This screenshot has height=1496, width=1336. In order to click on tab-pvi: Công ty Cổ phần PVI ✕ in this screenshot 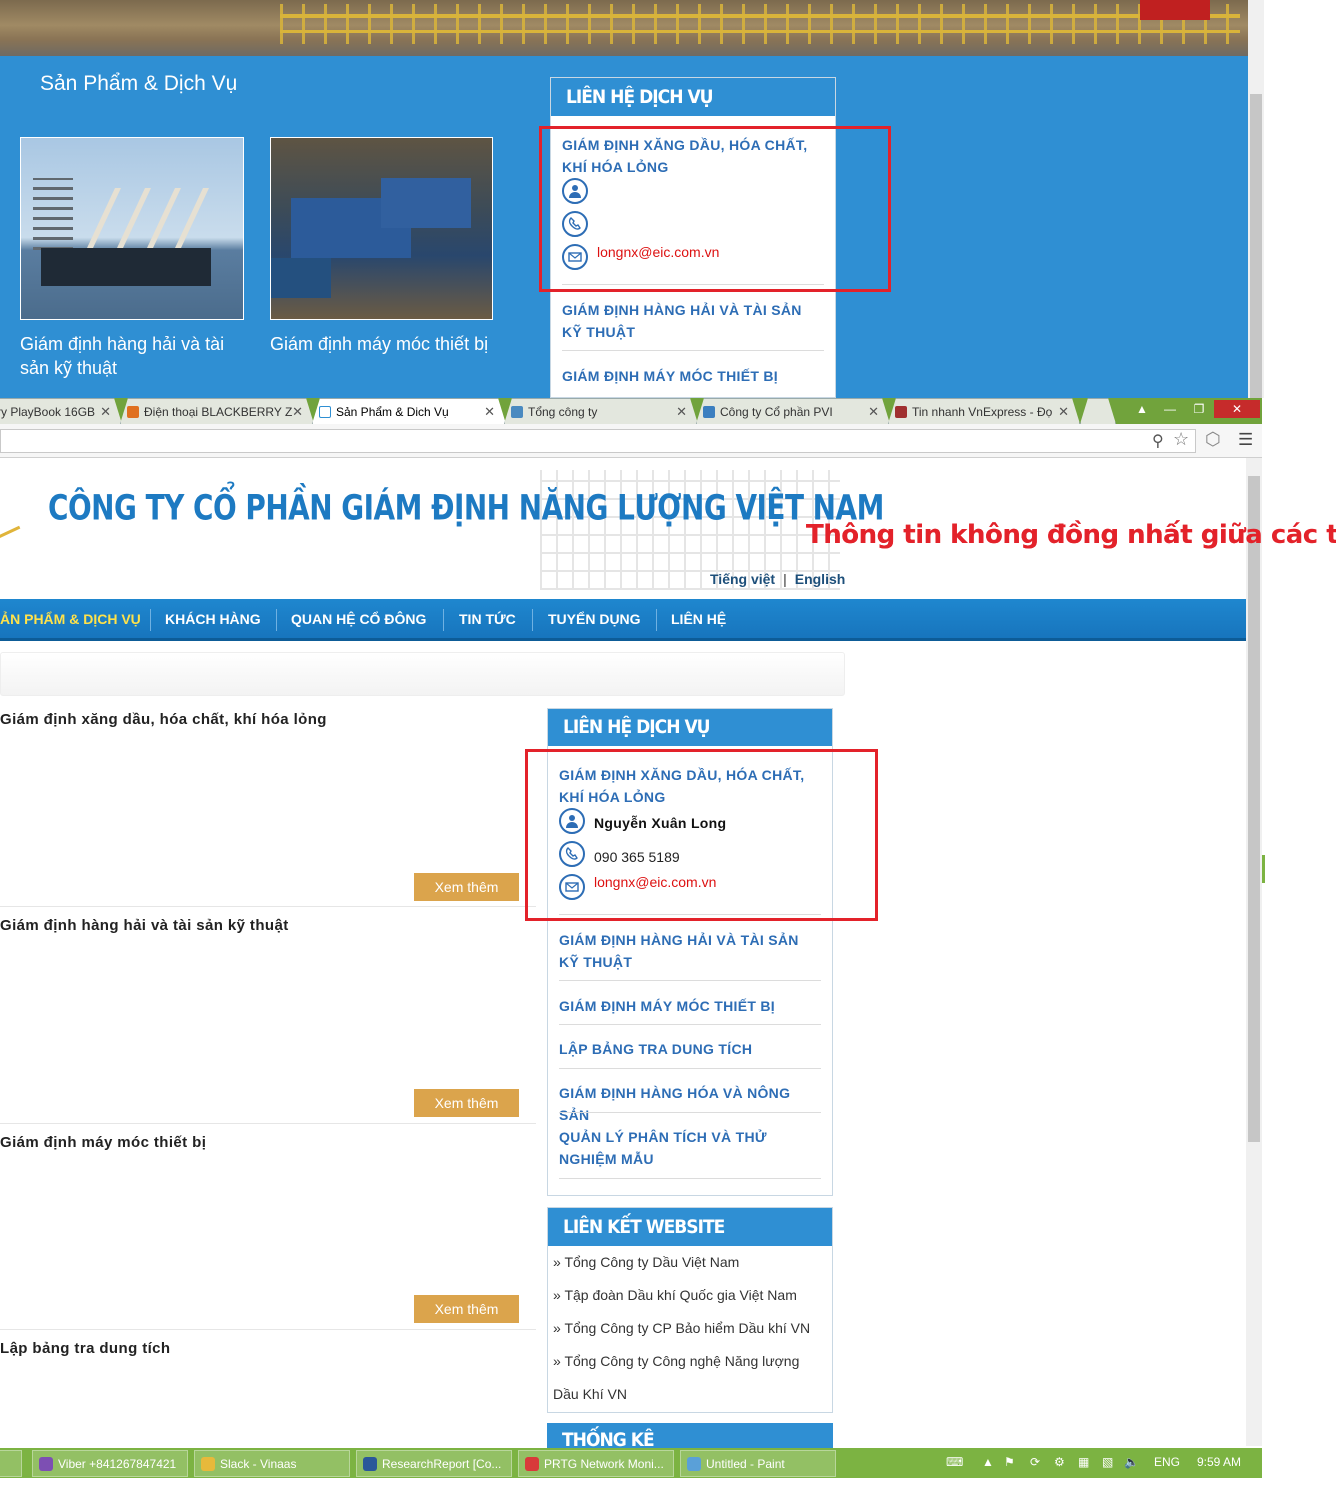, I will do `click(793, 411)`.